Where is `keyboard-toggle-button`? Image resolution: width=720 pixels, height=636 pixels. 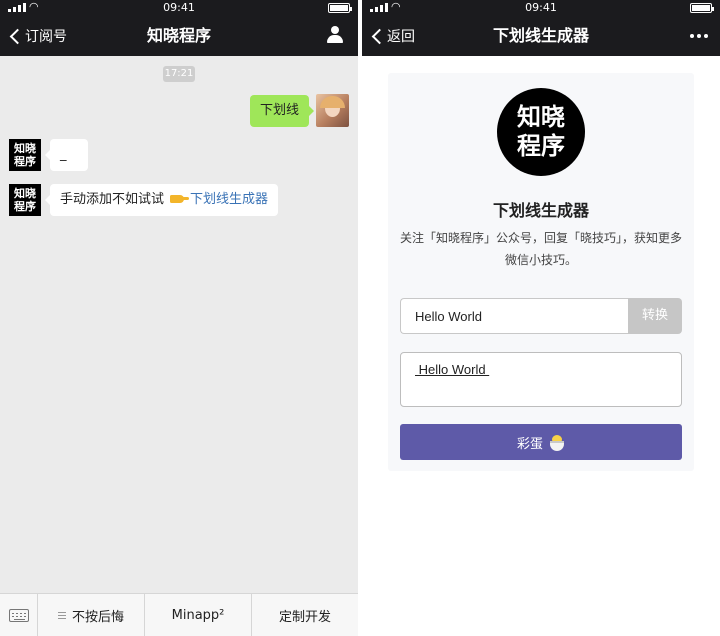
keyboard-toggle-button is located at coordinates (19, 615).